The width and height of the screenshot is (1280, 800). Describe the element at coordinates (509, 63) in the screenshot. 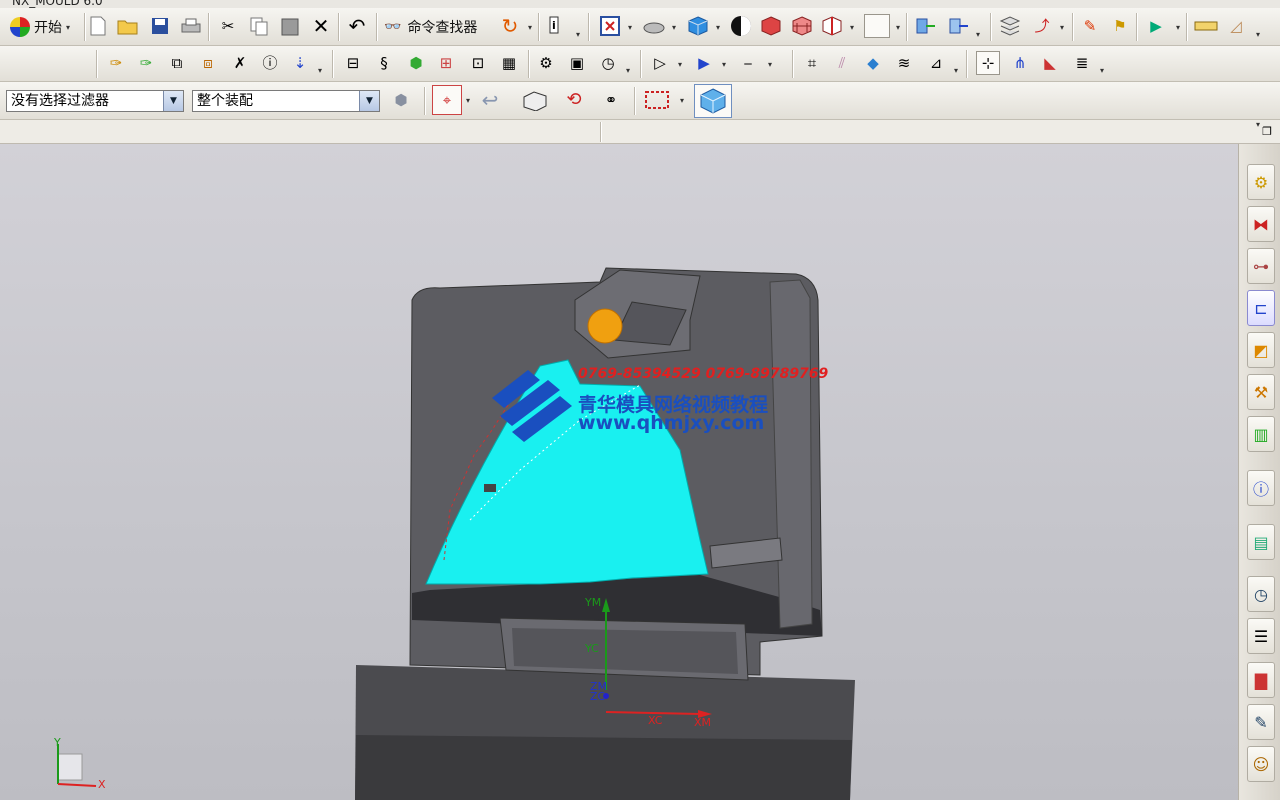

I see `table-icon: ▦` at that location.